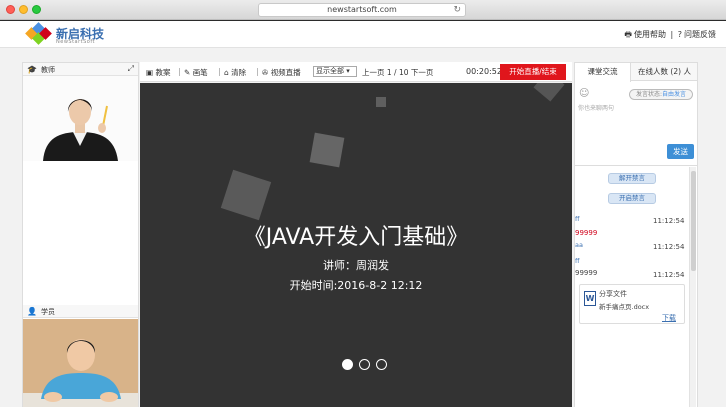 This screenshot has width=726, height=407. Describe the element at coordinates (669, 36) in the screenshot. I see `header-links: 🖶 使用帮助 | ? 问题反馈` at that location.